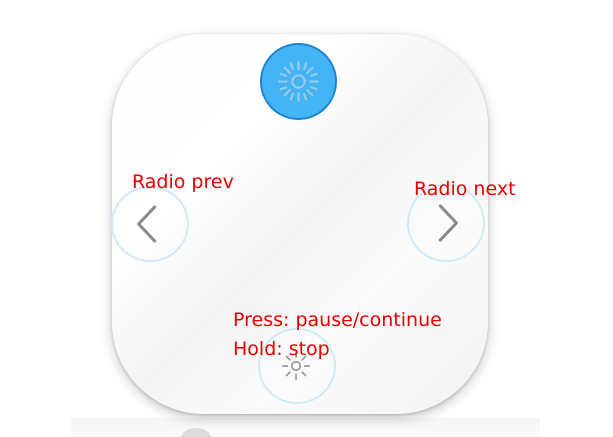 The width and height of the screenshot is (613, 437). I want to click on chevron-left-icon, so click(147, 224).